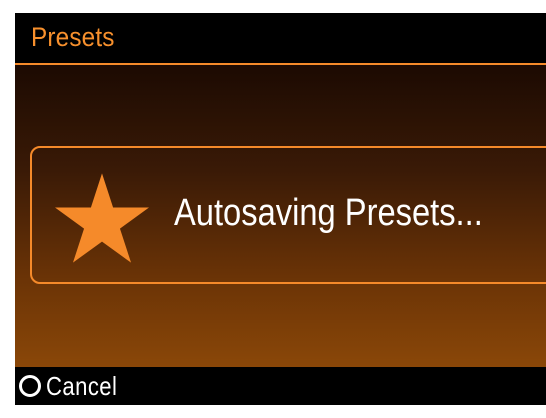 The width and height of the screenshot is (546, 418). Describe the element at coordinates (102, 218) in the screenshot. I see `star-icon` at that location.